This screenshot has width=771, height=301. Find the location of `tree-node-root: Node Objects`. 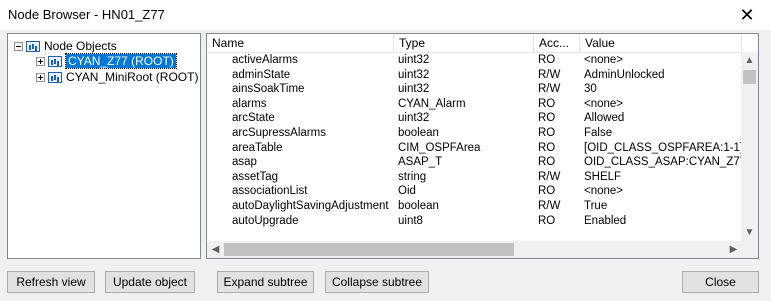

tree-node-root: Node Objects is located at coordinates (65, 46).